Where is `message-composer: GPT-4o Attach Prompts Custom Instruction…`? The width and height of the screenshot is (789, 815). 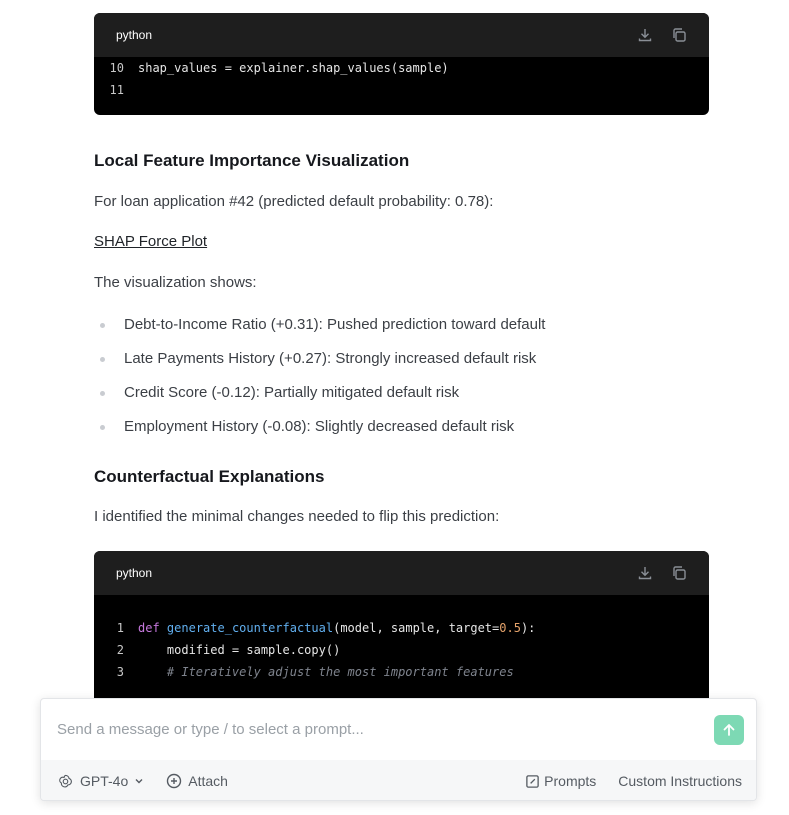 message-composer: GPT-4o Attach Prompts Custom Instruction… is located at coordinates (398, 749).